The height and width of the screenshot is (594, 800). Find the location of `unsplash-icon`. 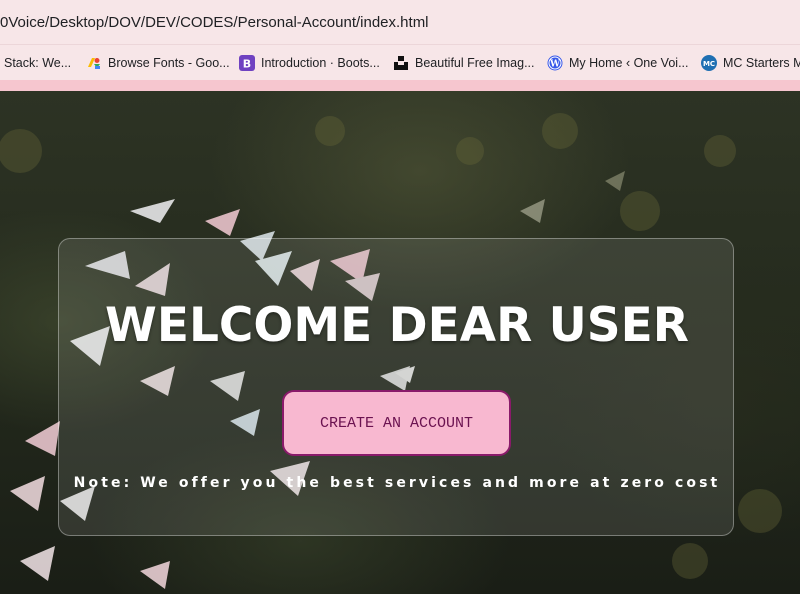

unsplash-icon is located at coordinates (401, 63).